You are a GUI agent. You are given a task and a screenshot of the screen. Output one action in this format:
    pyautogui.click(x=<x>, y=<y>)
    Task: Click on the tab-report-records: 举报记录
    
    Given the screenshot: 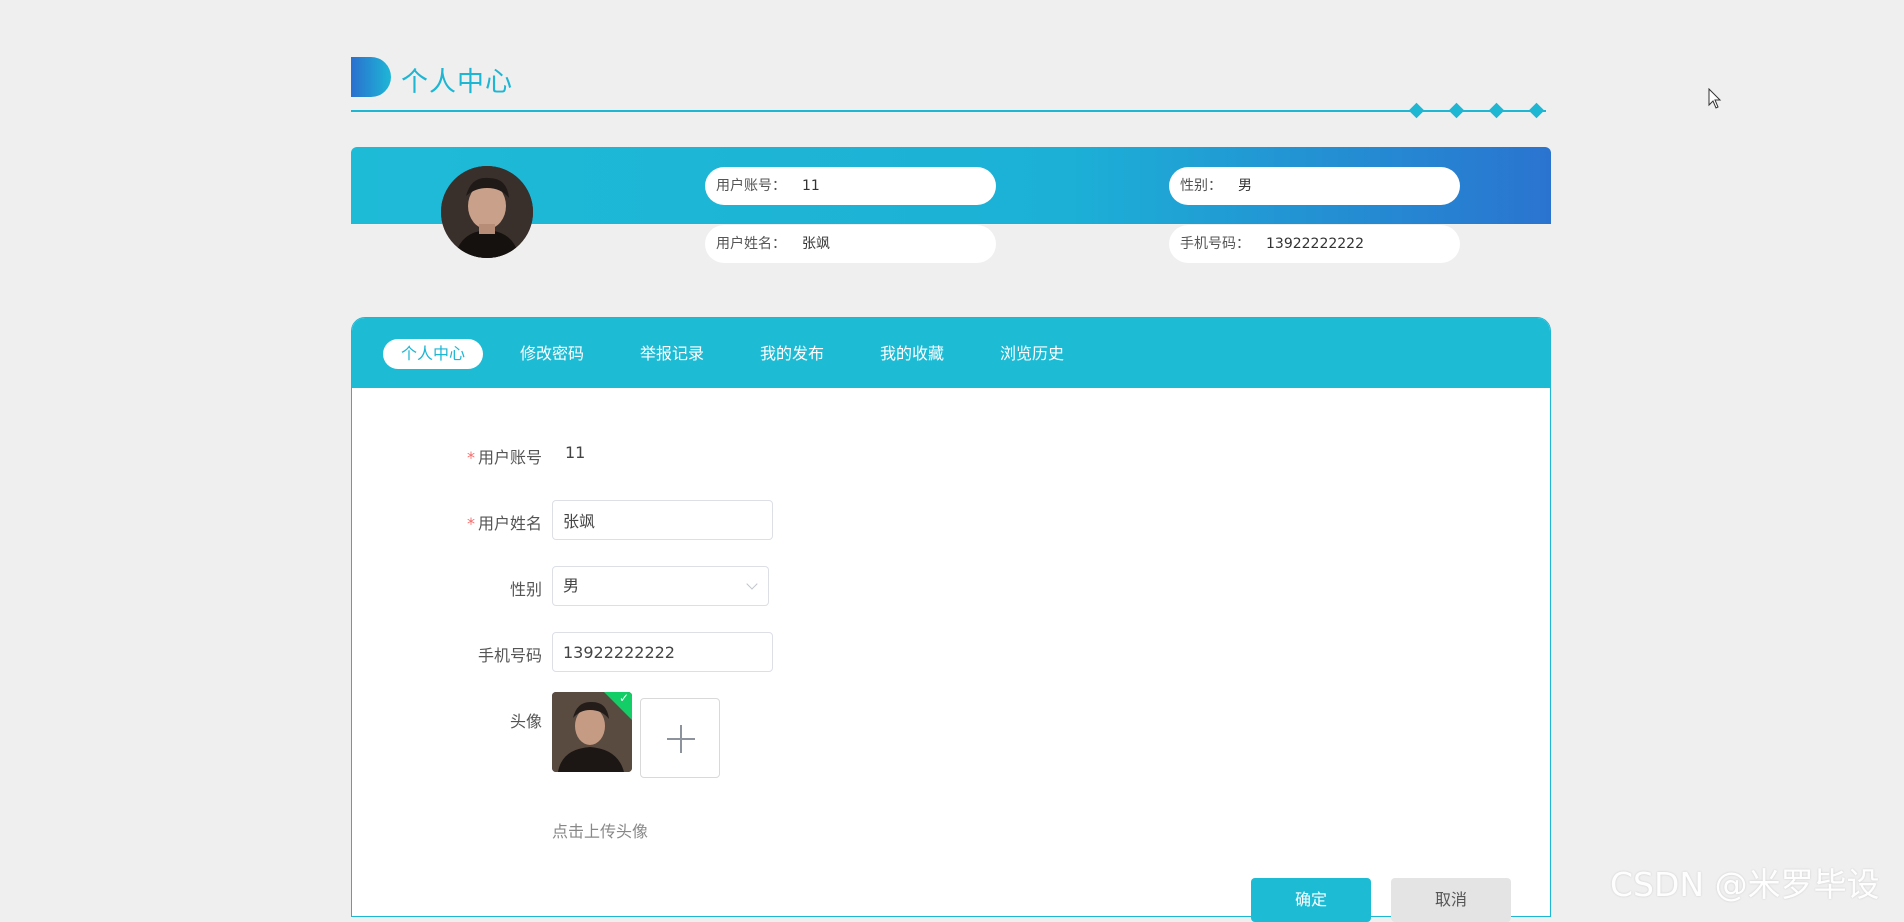 What is the action you would take?
    pyautogui.click(x=672, y=354)
    